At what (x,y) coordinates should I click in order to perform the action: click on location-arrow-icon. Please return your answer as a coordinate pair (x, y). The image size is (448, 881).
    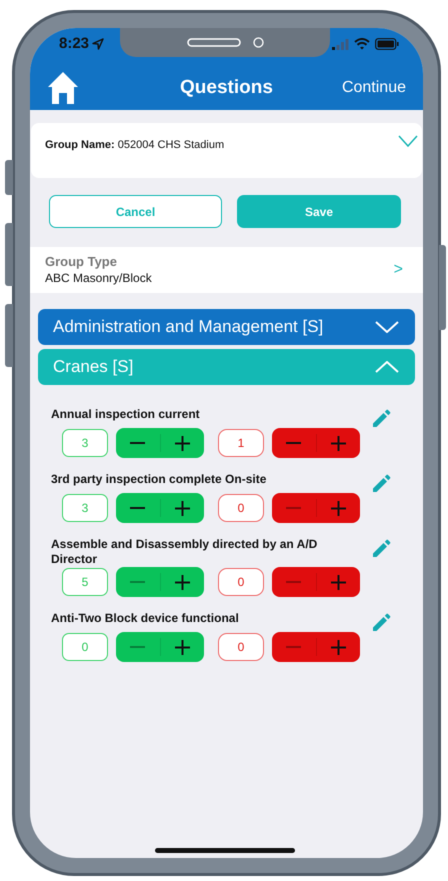
    Looking at the image, I should click on (98, 44).